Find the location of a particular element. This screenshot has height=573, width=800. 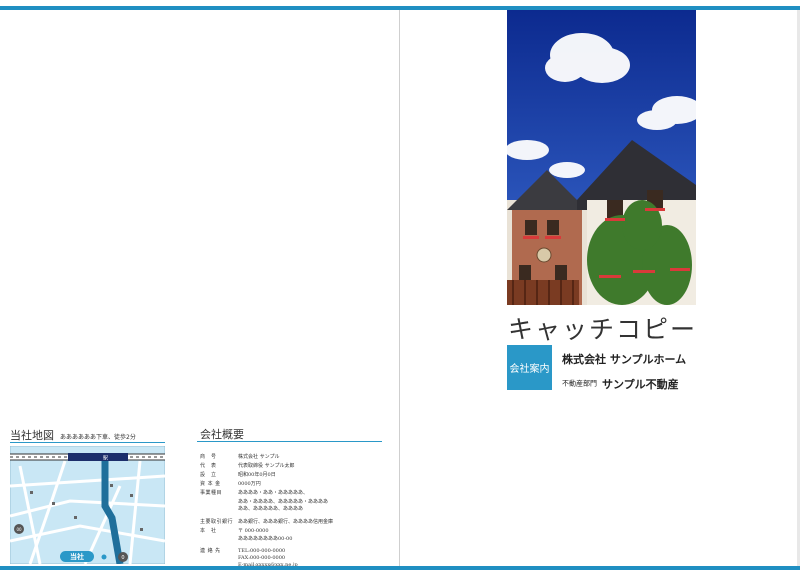

overview-row-value: 〒 000-0000 is located at coordinates (253, 531).